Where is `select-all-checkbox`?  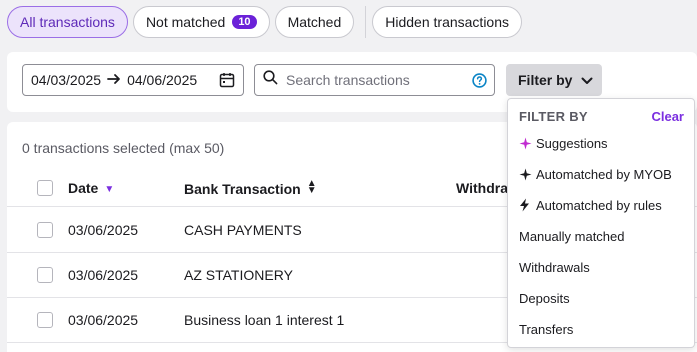
select-all-checkbox is located at coordinates (45, 188).